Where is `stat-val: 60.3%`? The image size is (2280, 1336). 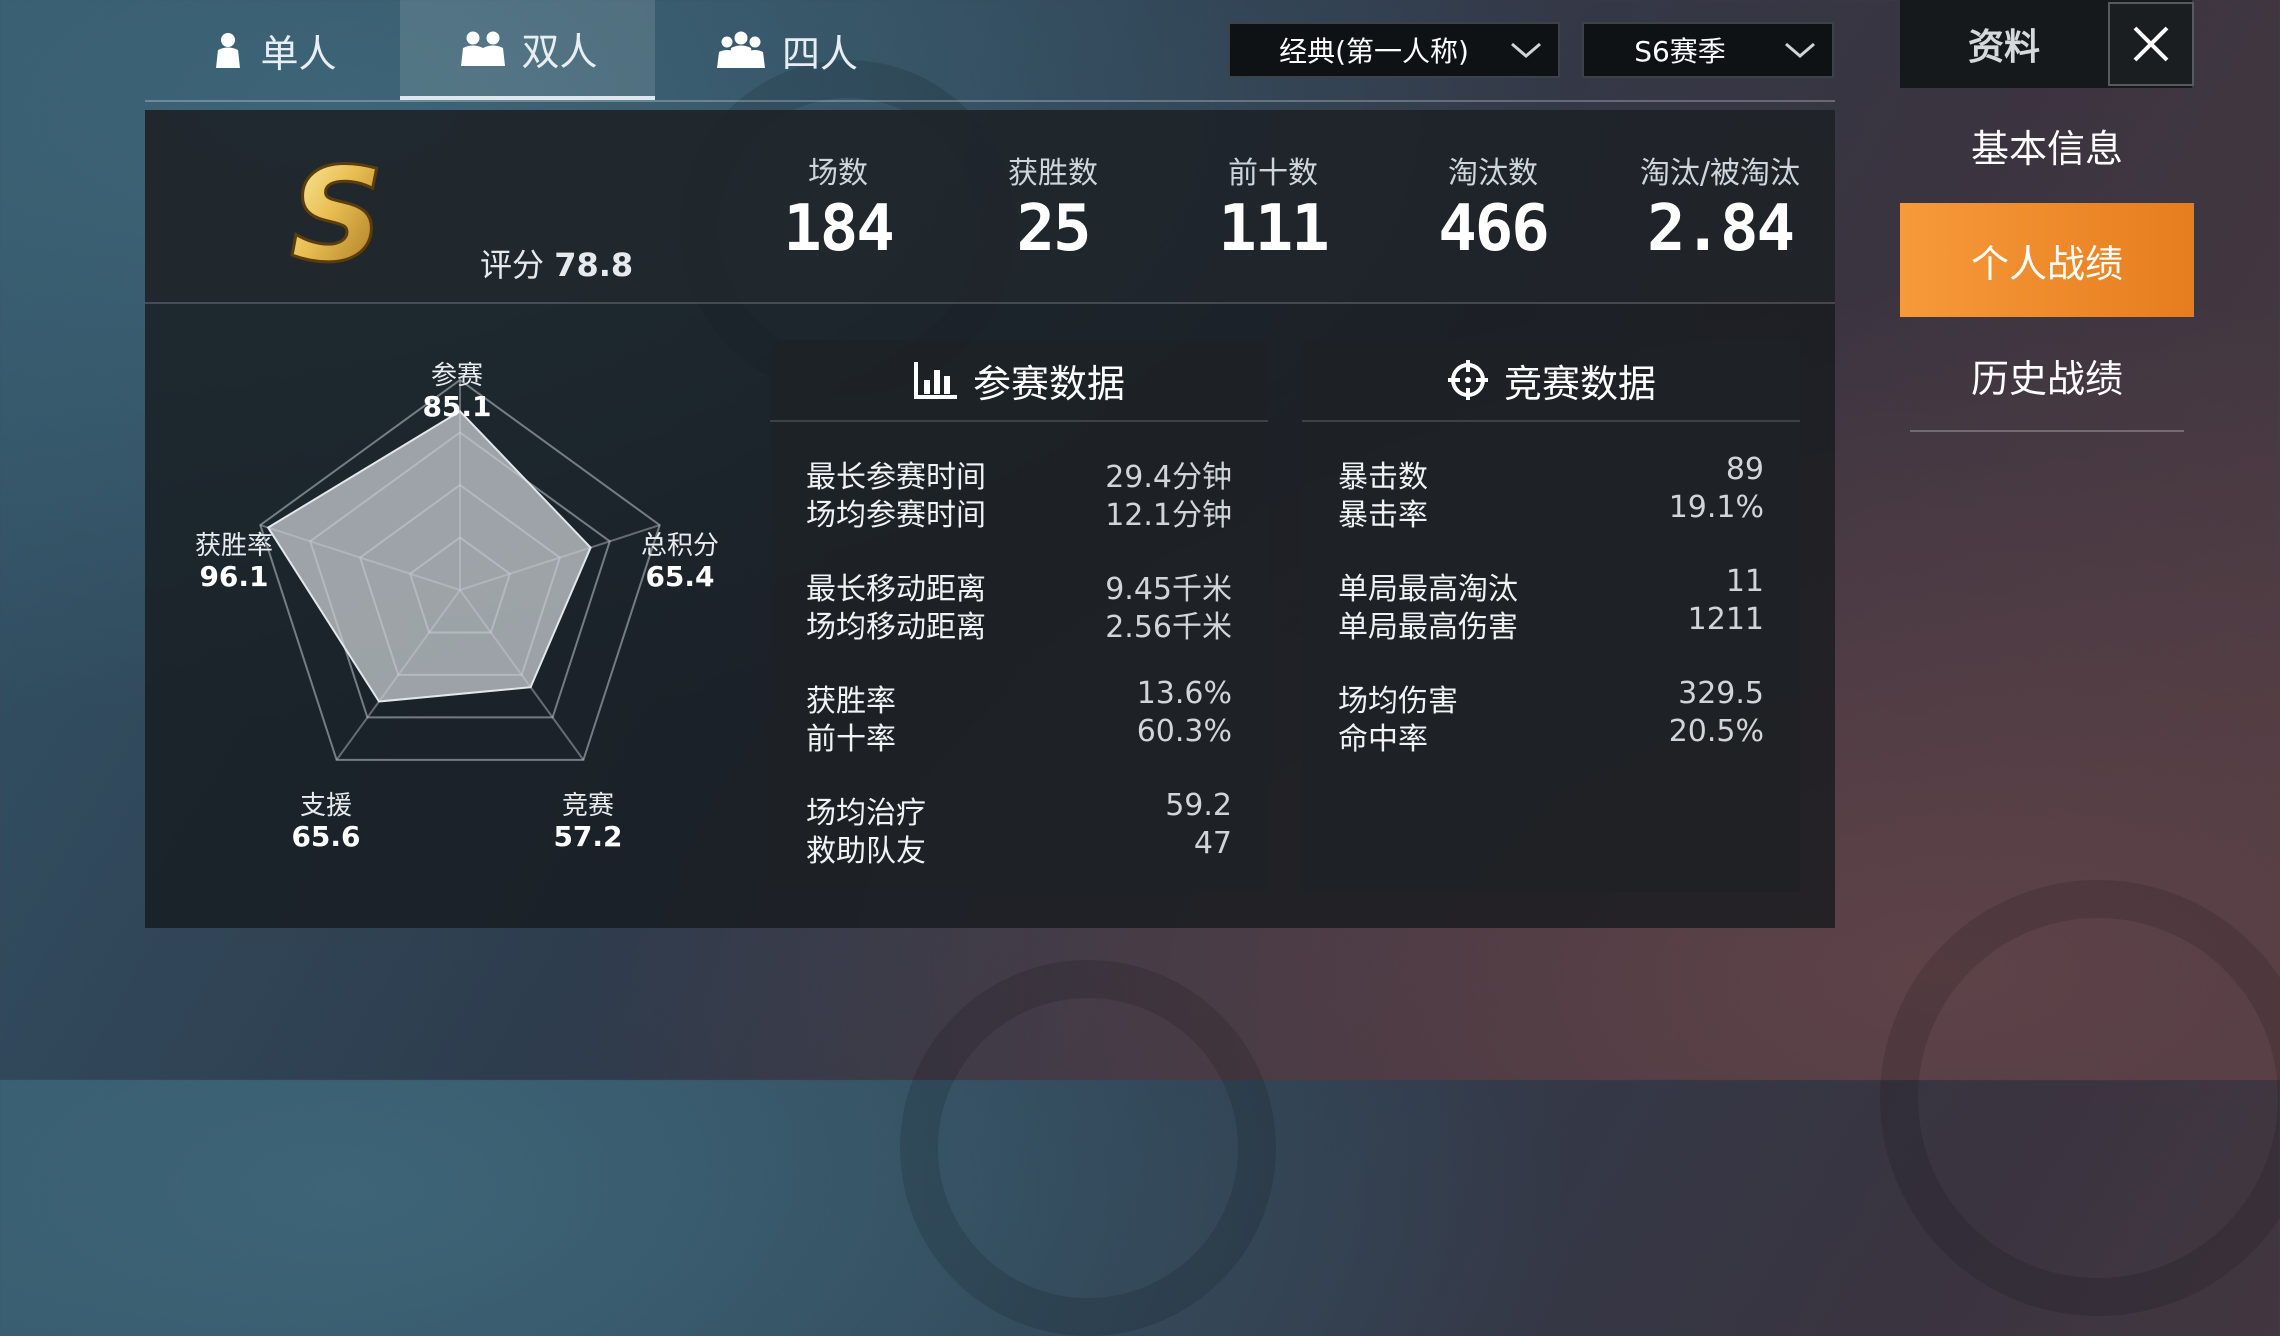 stat-val: 60.3% is located at coordinates (1184, 731).